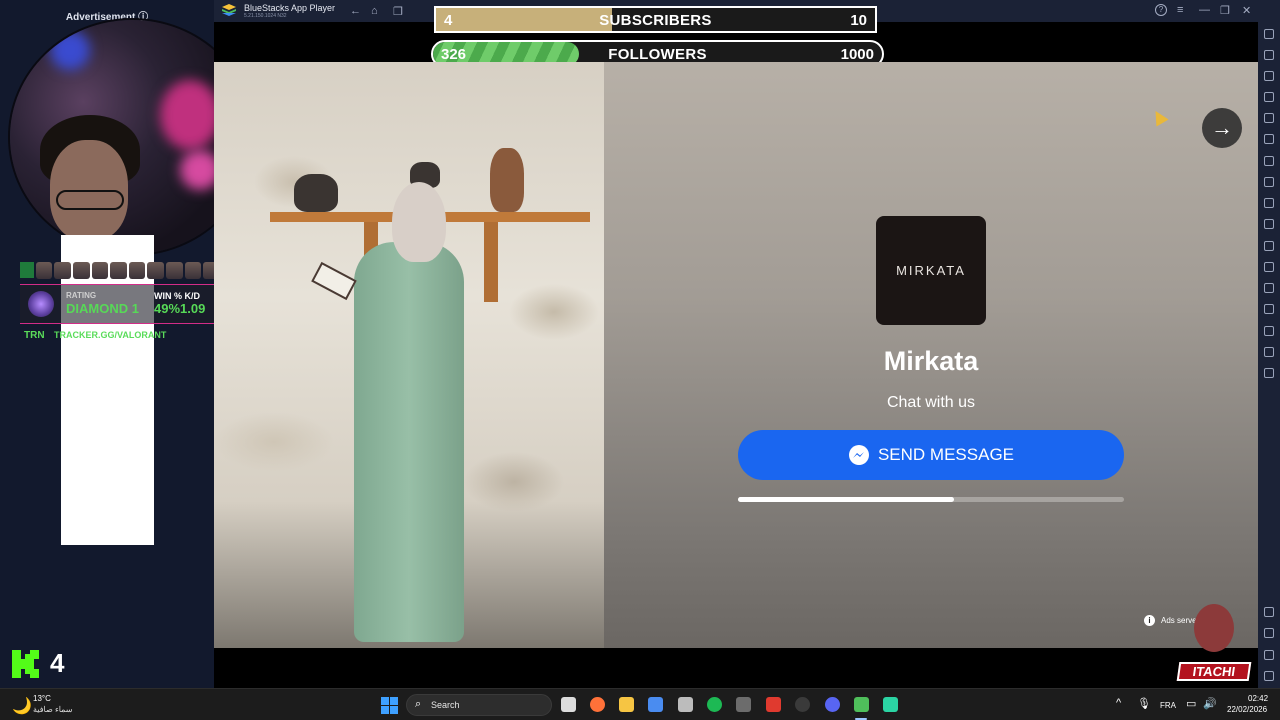 This screenshot has height=720, width=1280. What do you see at coordinates (398, 11) in the screenshot?
I see `multi-instance-icon: ❐` at bounding box center [398, 11].